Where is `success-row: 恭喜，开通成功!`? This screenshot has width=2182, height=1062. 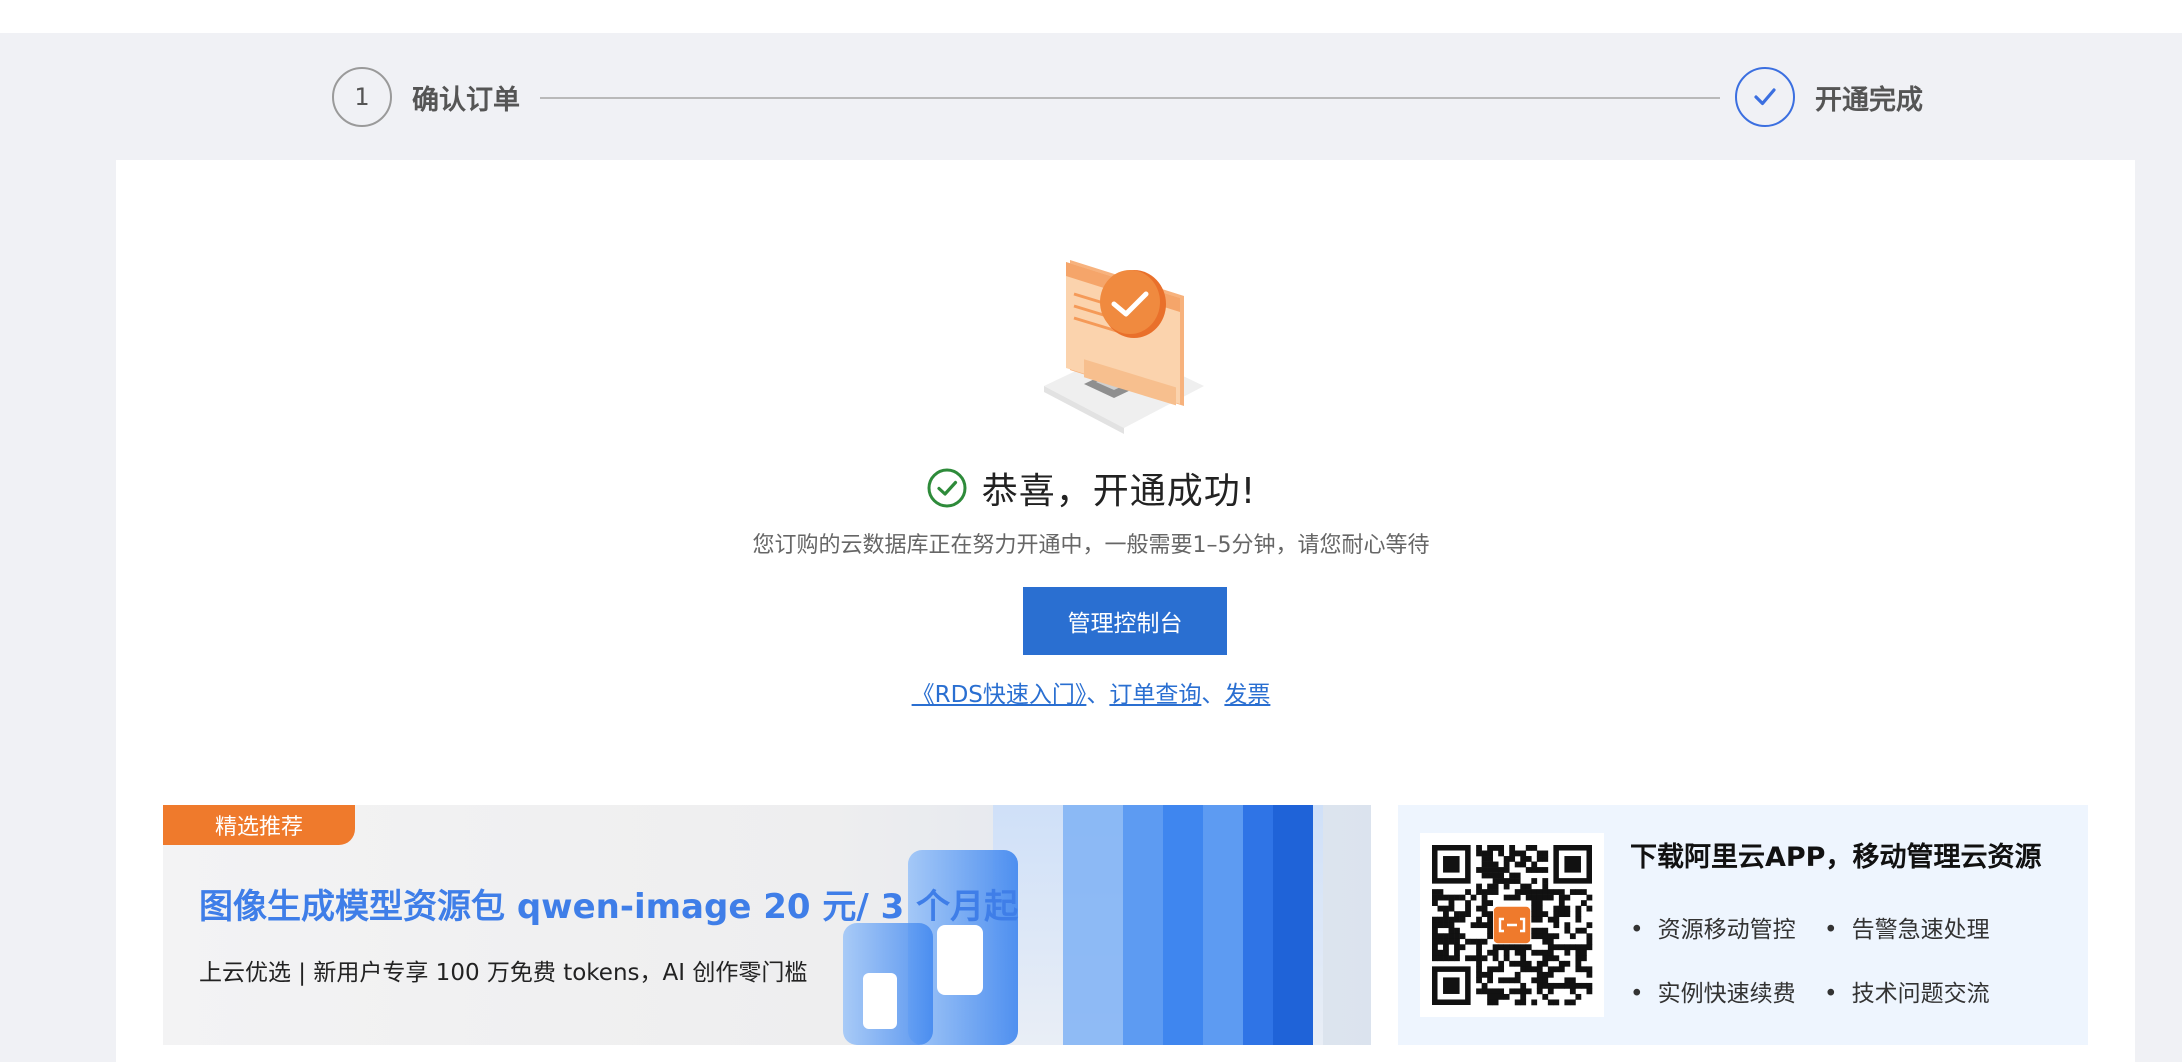
success-row: 恭喜，开通成功! is located at coordinates (1091, 488).